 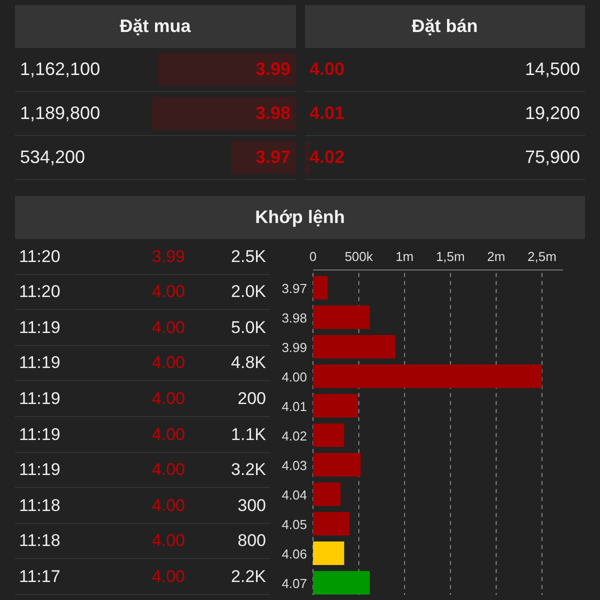 What do you see at coordinates (248, 577) in the screenshot?
I see `trade-volume: 2.2K` at bounding box center [248, 577].